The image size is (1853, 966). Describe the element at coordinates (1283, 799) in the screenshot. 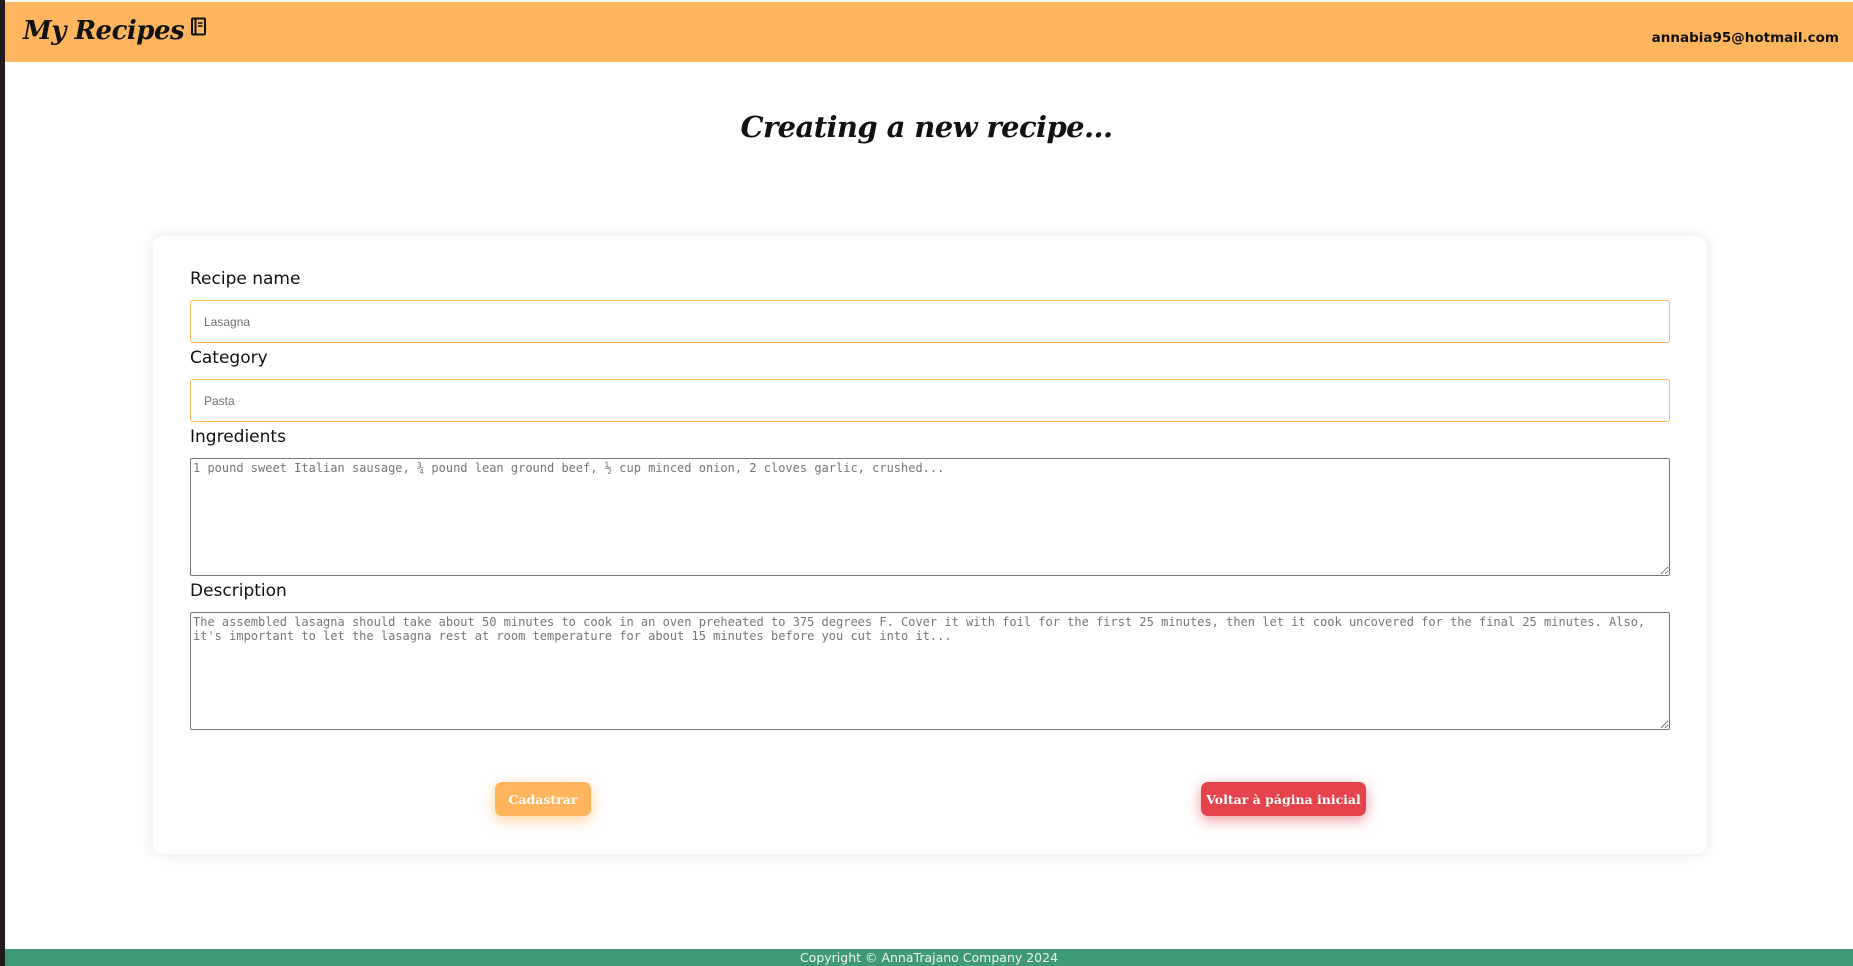

I see `back-home-button: Voltar à página inicial` at that location.